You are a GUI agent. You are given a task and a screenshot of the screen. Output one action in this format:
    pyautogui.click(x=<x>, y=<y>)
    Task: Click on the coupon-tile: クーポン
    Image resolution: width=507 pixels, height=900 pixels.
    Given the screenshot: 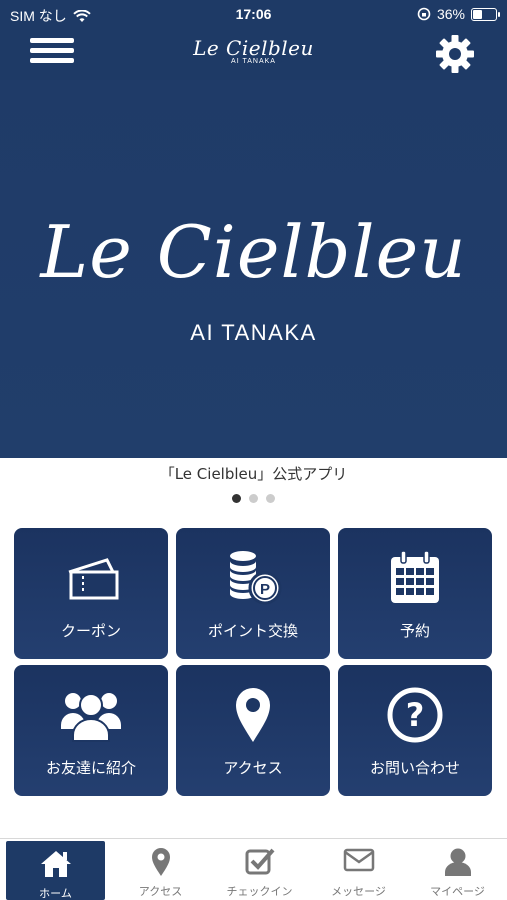 What is the action you would take?
    pyautogui.click(x=91, y=593)
    